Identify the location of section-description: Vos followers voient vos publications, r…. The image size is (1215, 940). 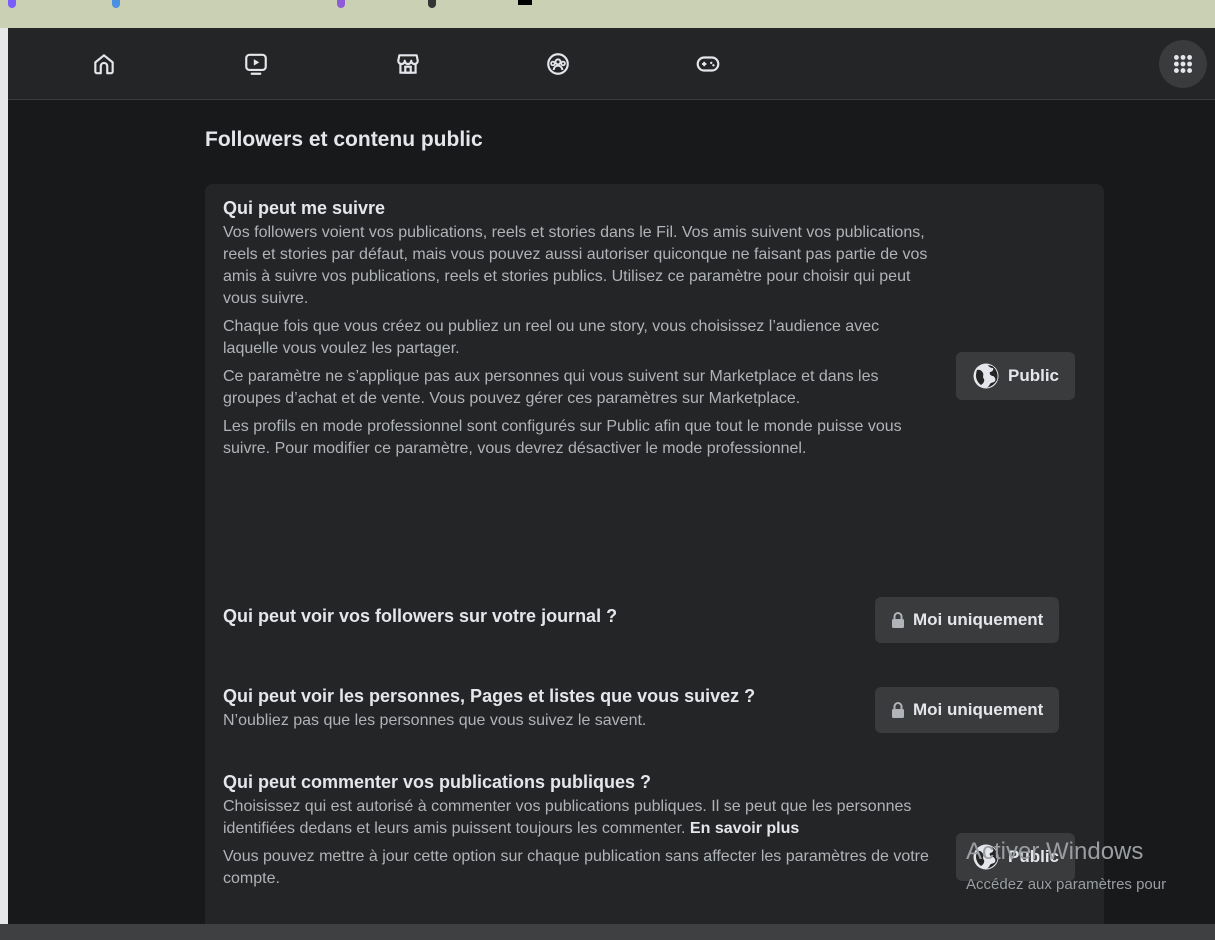
(575, 265).